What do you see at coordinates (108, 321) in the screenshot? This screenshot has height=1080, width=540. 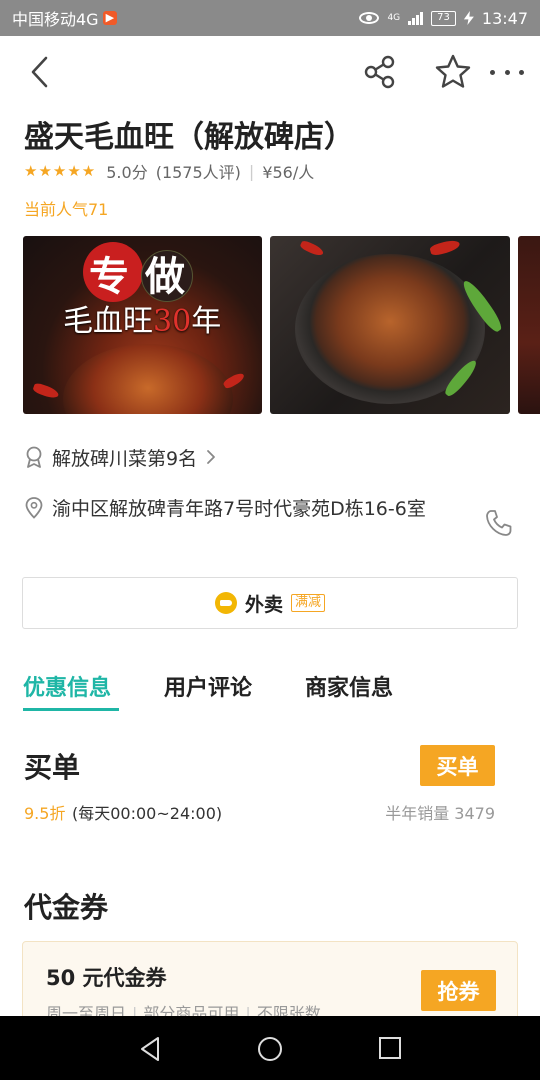 I see `caption-text: 毛血旺` at bounding box center [108, 321].